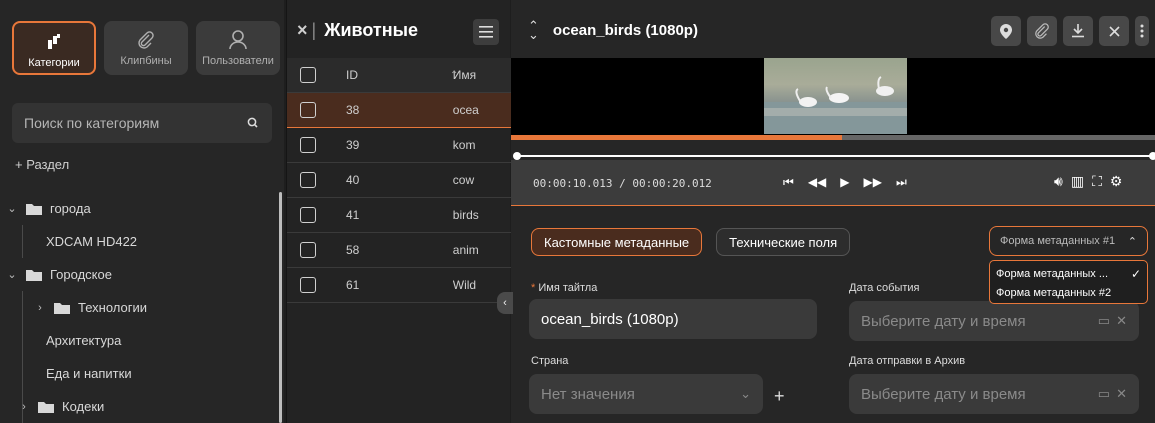 This screenshot has height=423, width=1155. What do you see at coordinates (238, 61) in the screenshot?
I see `tab-label: Пользователи` at bounding box center [238, 61].